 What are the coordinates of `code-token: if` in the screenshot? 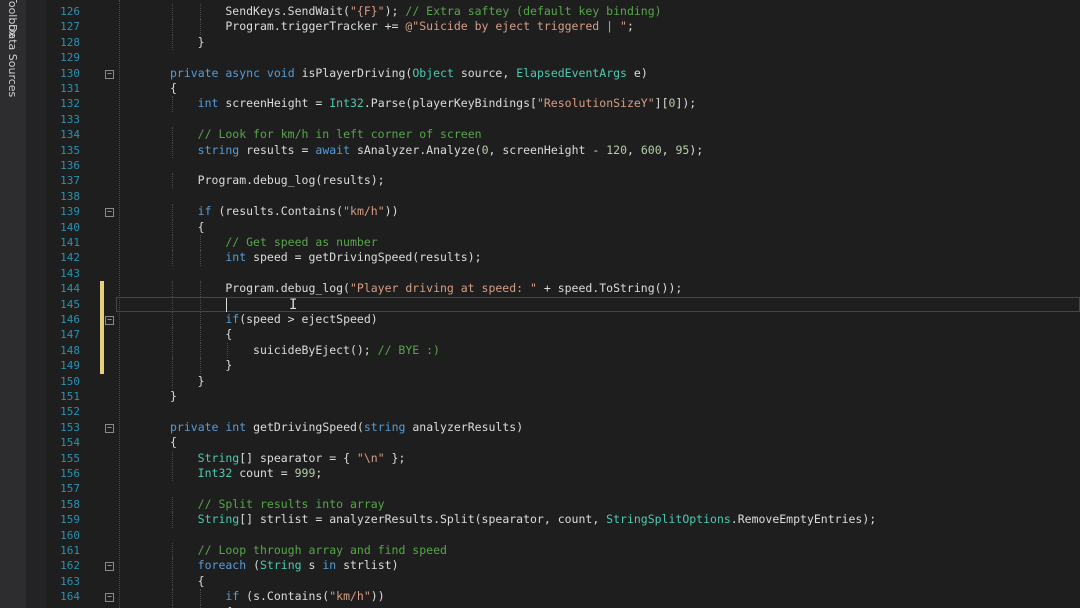 It's located at (232, 319).